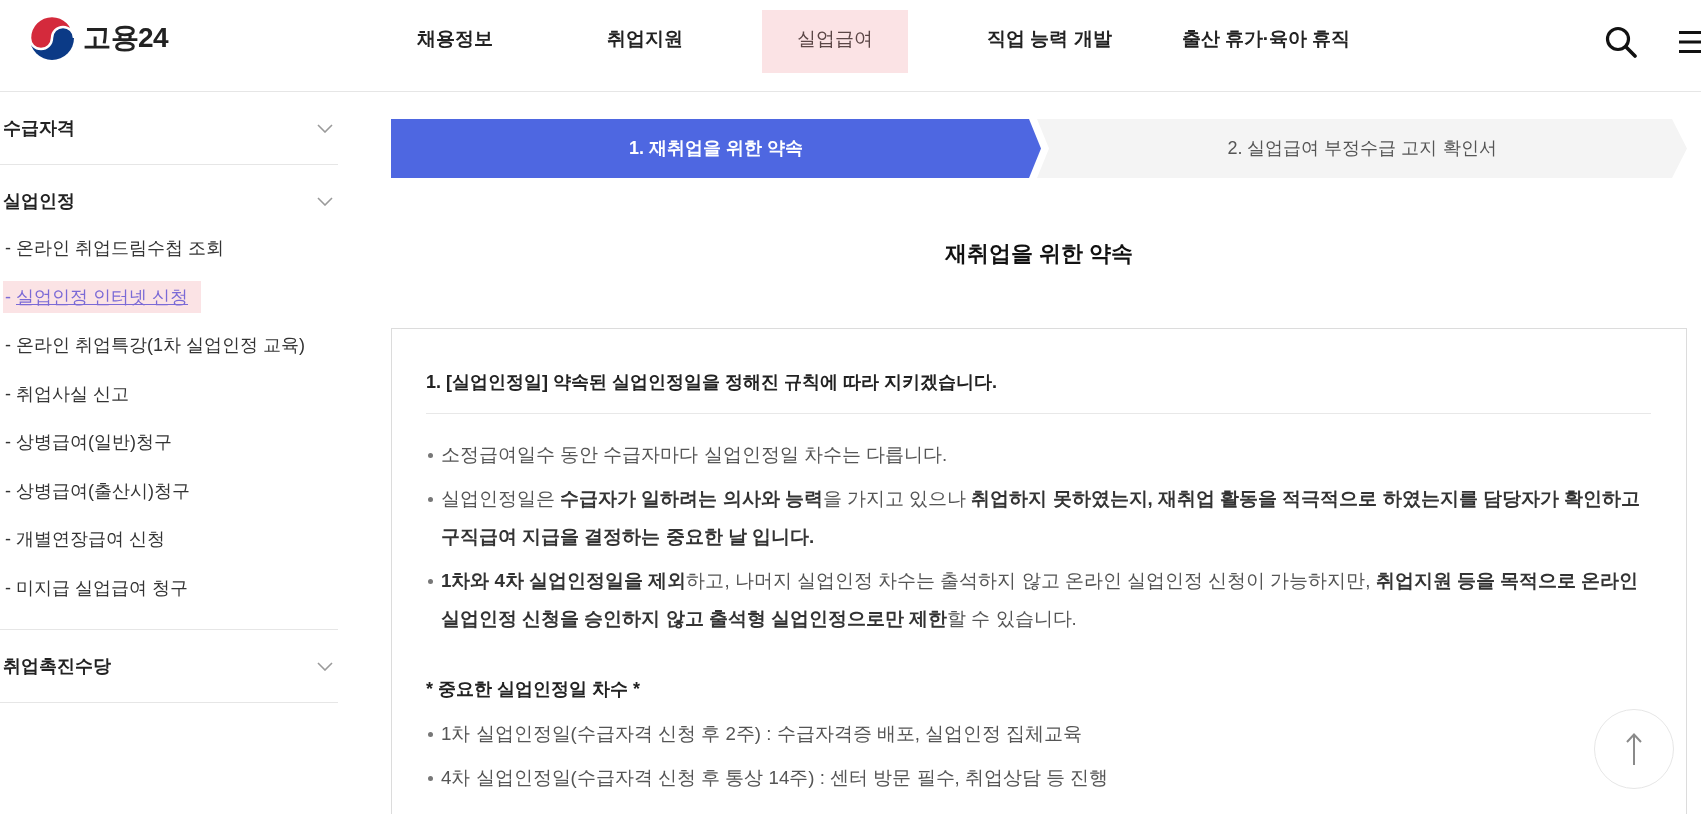  Describe the element at coordinates (170, 666) in the screenshot. I see `accordion-toggle: 취업촉진수당` at that location.